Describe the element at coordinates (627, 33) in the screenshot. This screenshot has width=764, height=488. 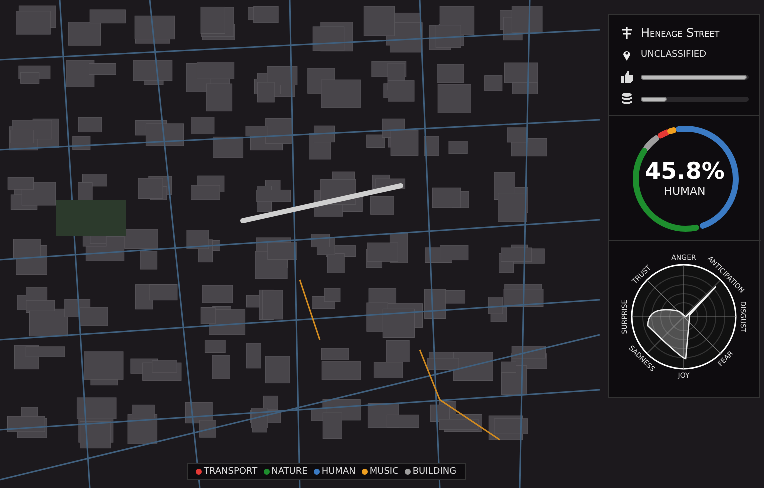
I see `signpost-icon` at that location.